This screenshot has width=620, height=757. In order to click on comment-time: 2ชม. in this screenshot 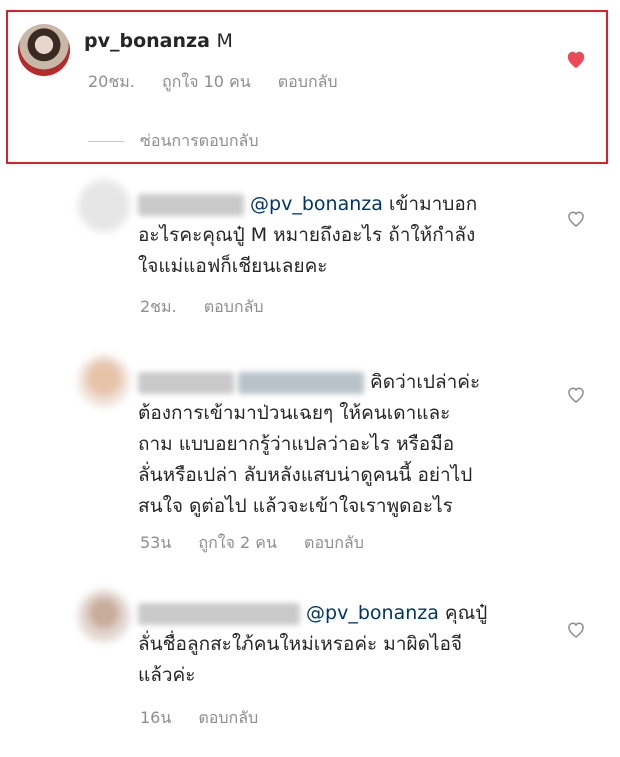, I will do `click(158, 306)`.